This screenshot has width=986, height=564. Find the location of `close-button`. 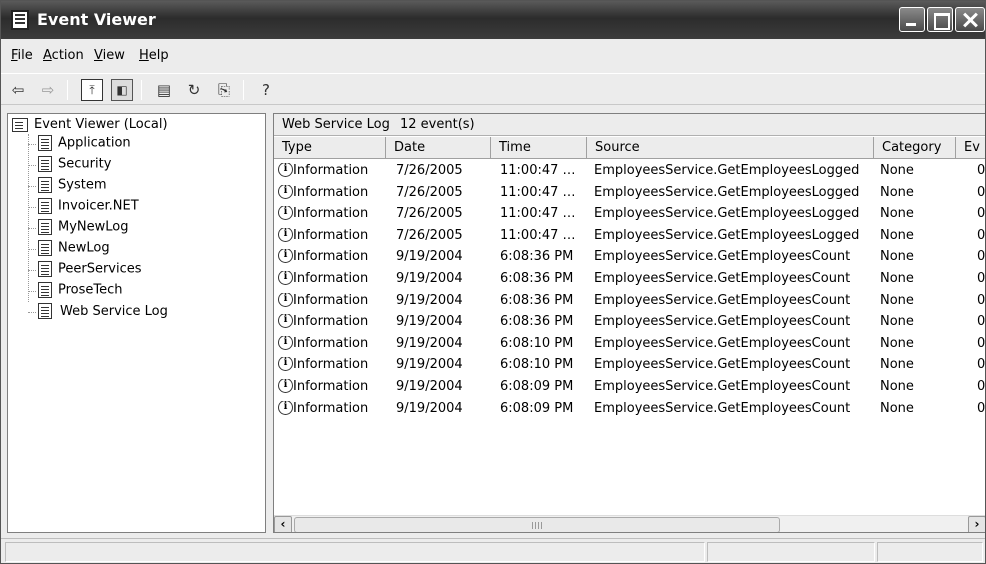

close-button is located at coordinates (970, 19).